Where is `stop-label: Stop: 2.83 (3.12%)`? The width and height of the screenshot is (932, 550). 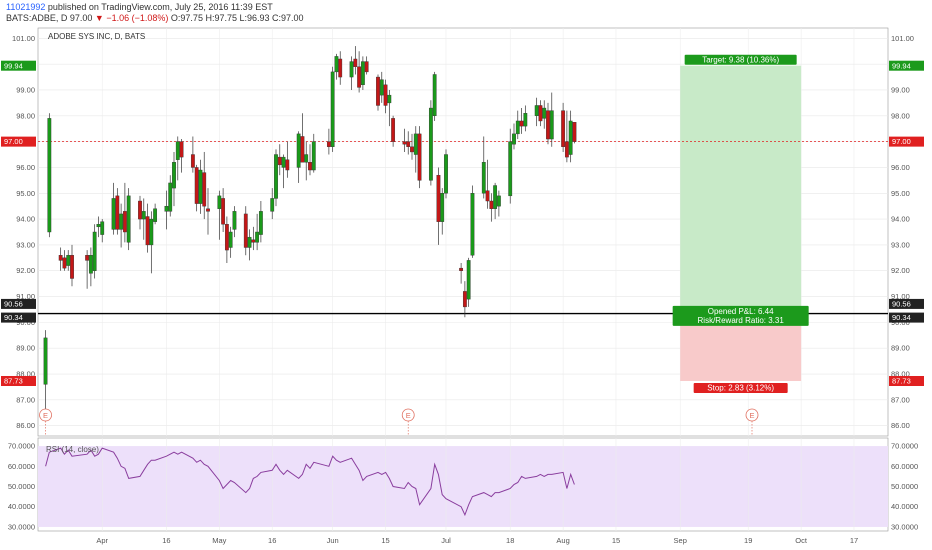 stop-label: Stop: 2.83 (3.12%) is located at coordinates (740, 387).